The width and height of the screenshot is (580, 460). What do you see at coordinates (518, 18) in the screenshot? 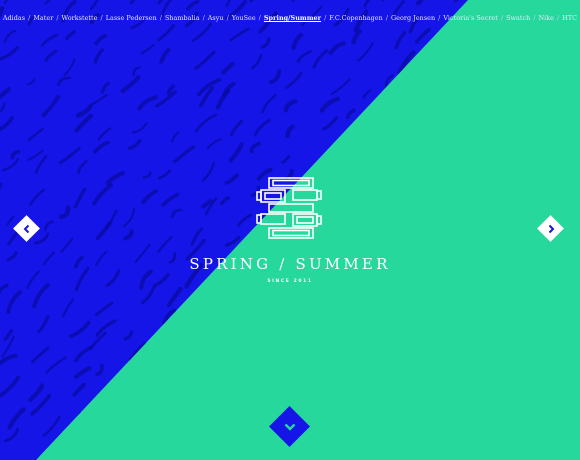
I see `nav-link-swatch: Swatch` at bounding box center [518, 18].